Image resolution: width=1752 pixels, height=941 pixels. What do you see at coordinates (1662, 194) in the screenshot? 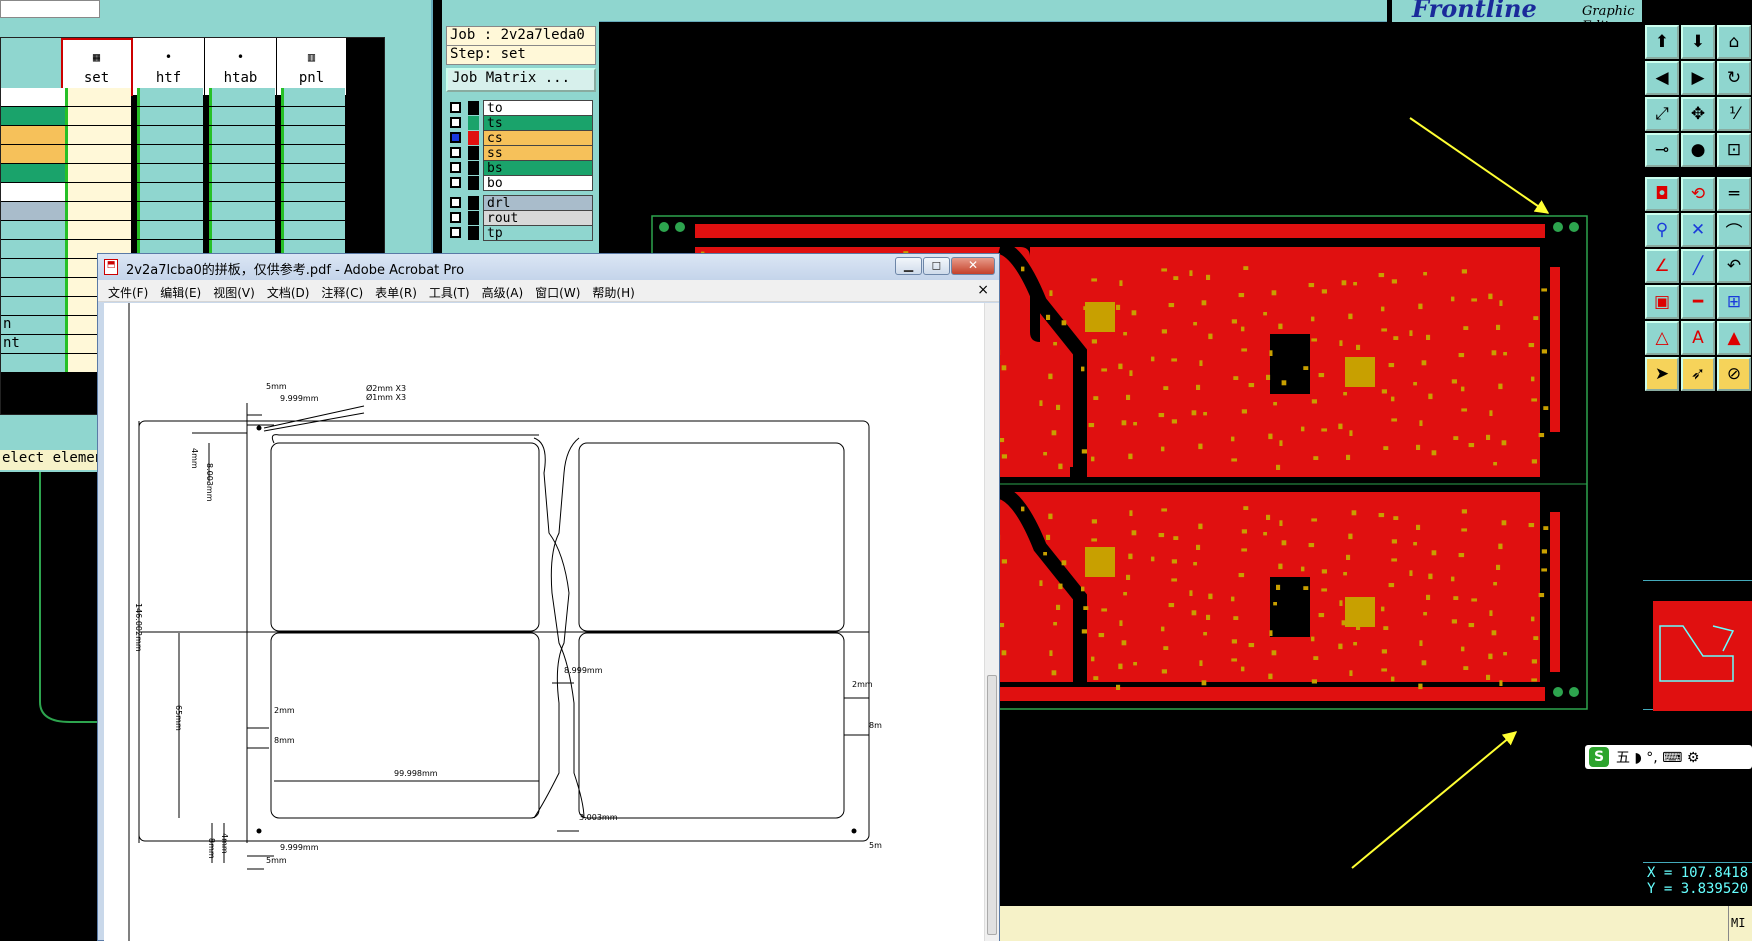
I see `select-box-button: ◘` at bounding box center [1662, 194].